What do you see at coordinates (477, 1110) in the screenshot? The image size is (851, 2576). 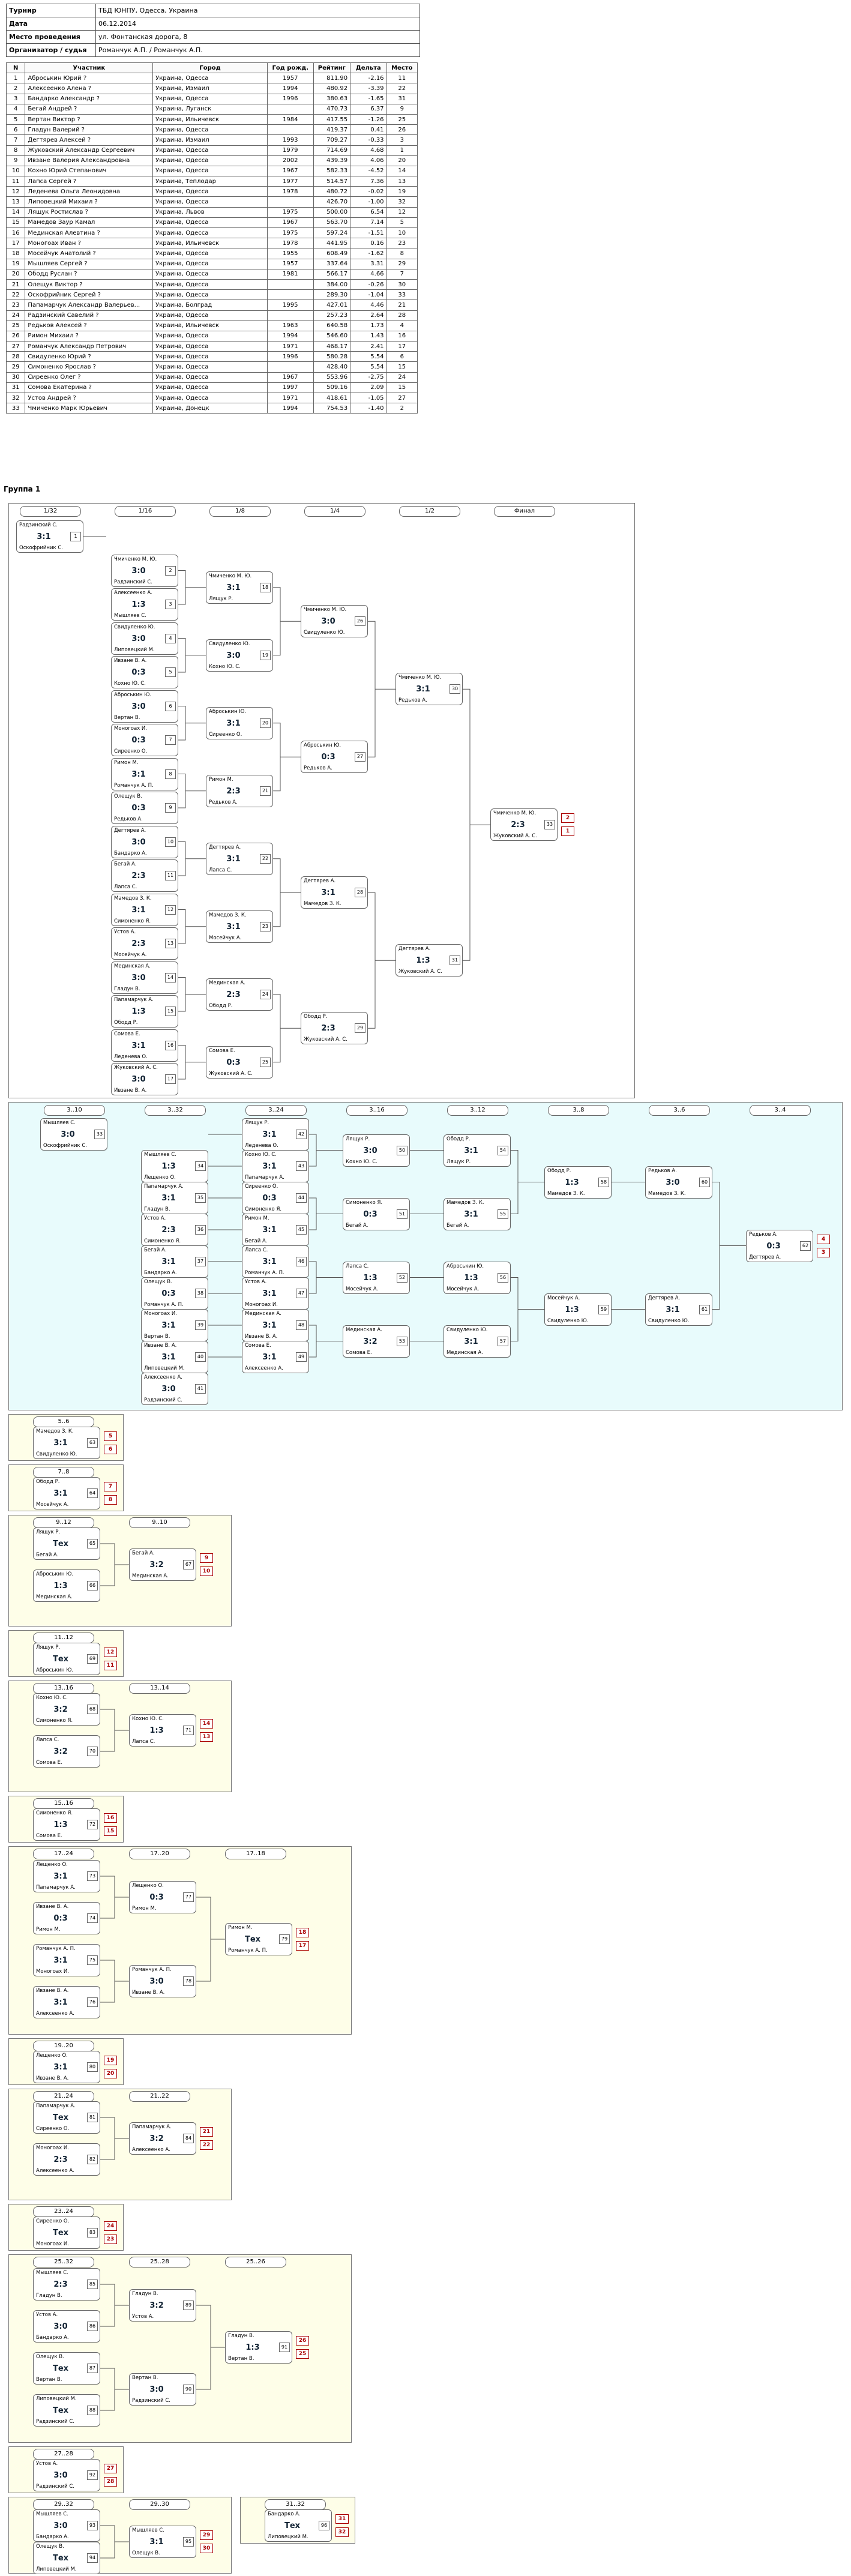 I see `round-header: 3..12` at bounding box center [477, 1110].